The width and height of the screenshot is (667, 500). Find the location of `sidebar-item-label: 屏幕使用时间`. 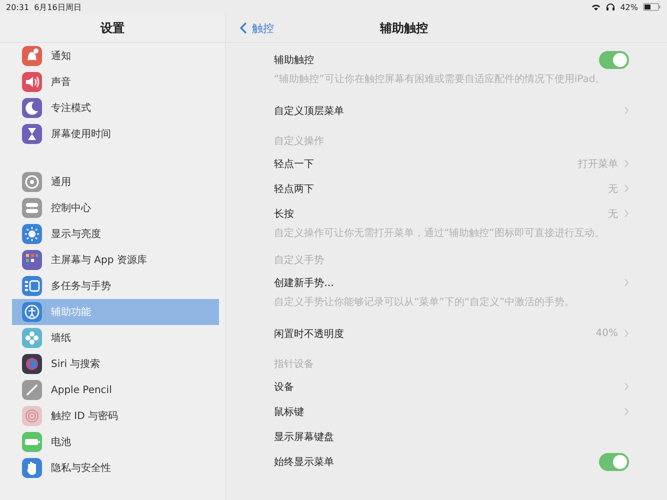

sidebar-item-label: 屏幕使用时间 is located at coordinates (81, 134).